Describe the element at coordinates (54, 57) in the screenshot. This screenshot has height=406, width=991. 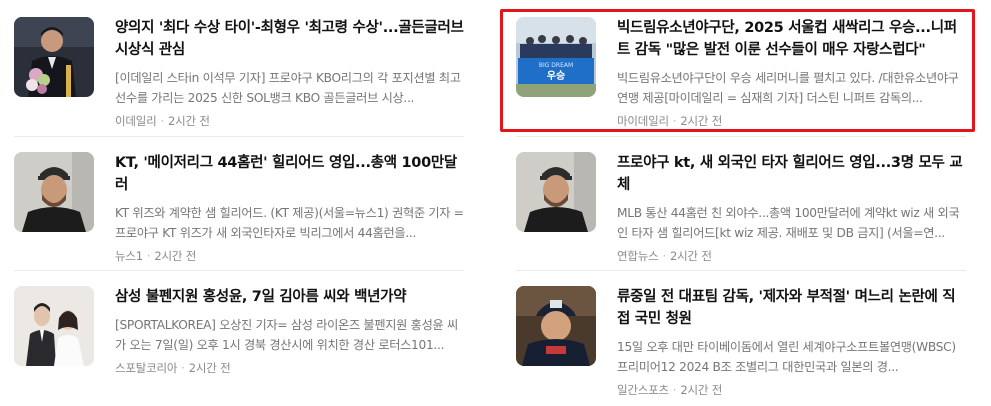
I see `award-ceremony-photo` at that location.